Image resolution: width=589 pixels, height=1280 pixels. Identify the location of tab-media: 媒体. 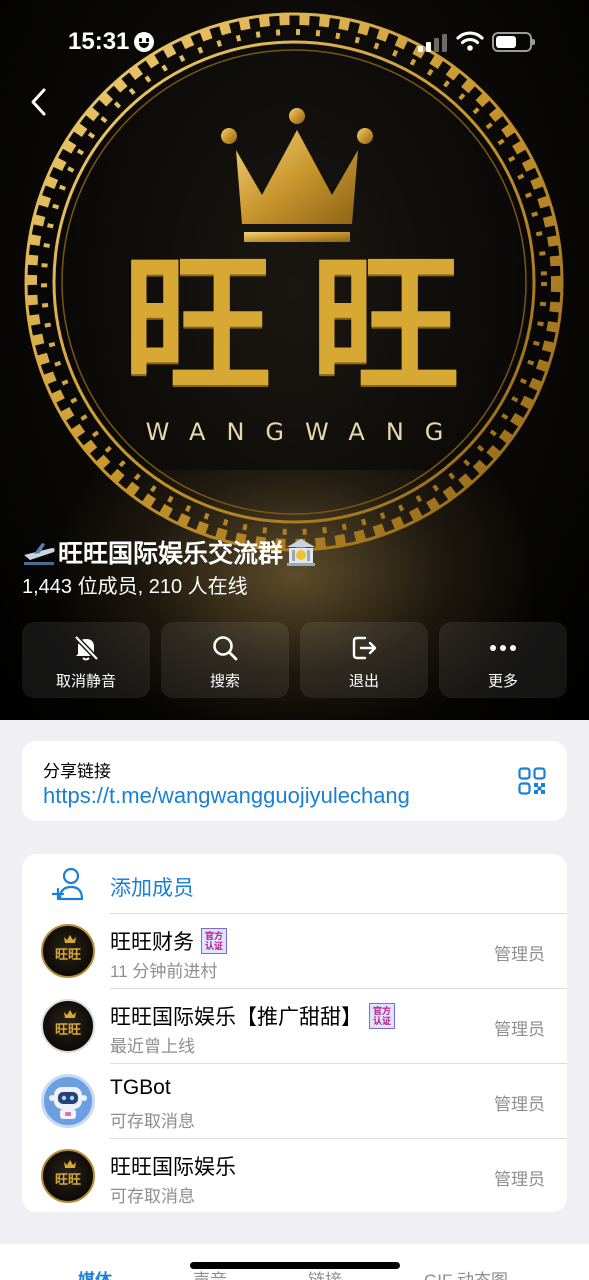
(95, 1273).